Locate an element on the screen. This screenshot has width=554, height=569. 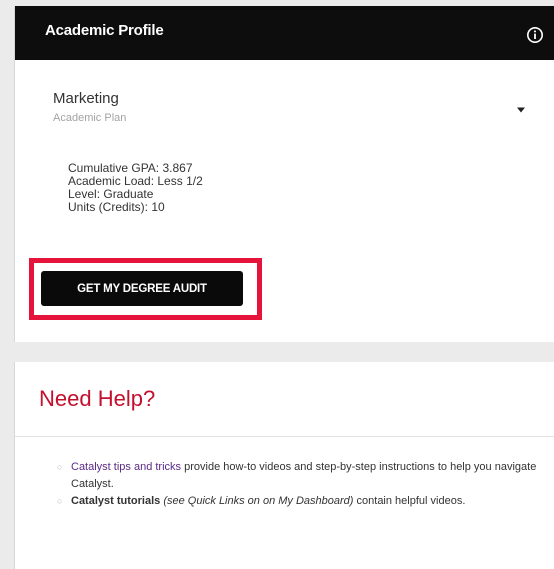
degree-audit-button: GET MY DEGREE AUDIT is located at coordinates (142, 288).